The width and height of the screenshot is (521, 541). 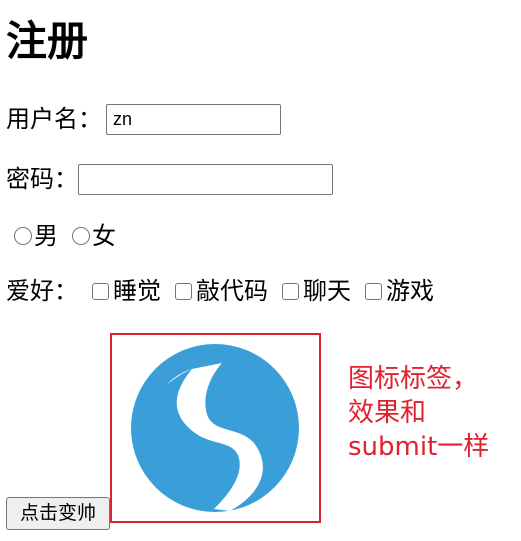 I want to click on username-row: 用户名：, so click(x=143, y=119).